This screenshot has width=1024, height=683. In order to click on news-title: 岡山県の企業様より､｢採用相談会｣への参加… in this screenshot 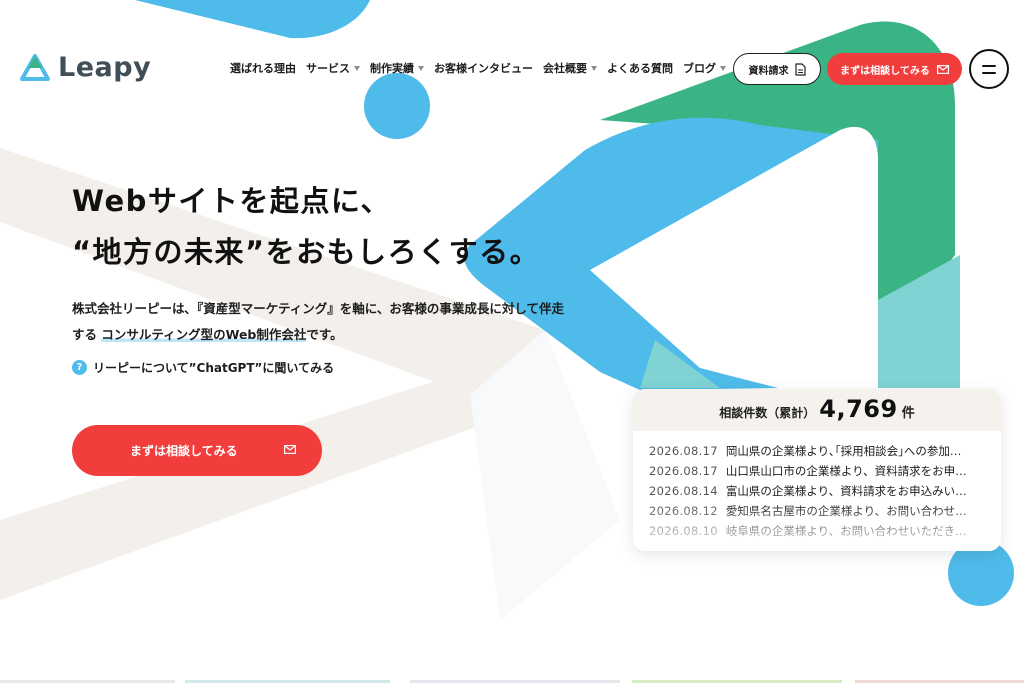, I will do `click(843, 451)`.